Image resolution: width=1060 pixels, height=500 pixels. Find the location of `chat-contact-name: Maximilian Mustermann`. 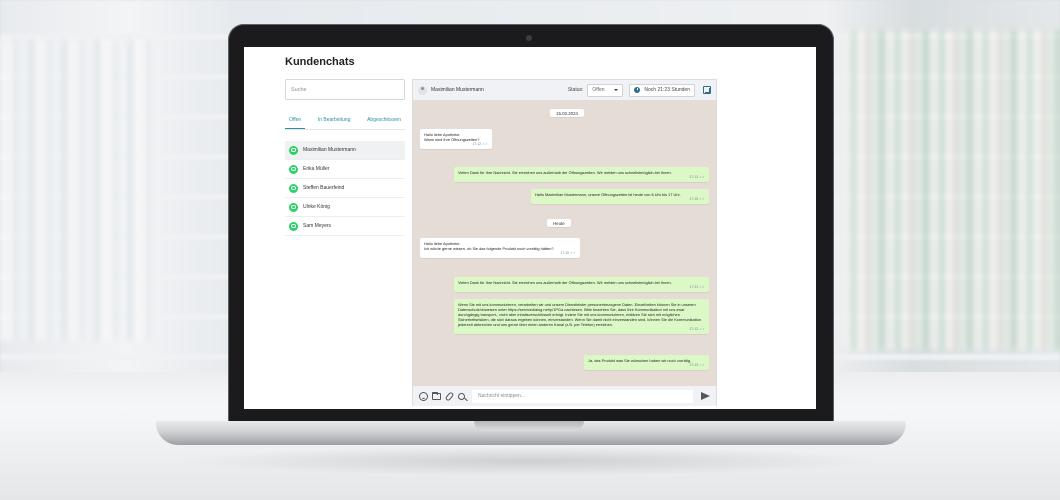

chat-contact-name: Maximilian Mustermann is located at coordinates (457, 90).